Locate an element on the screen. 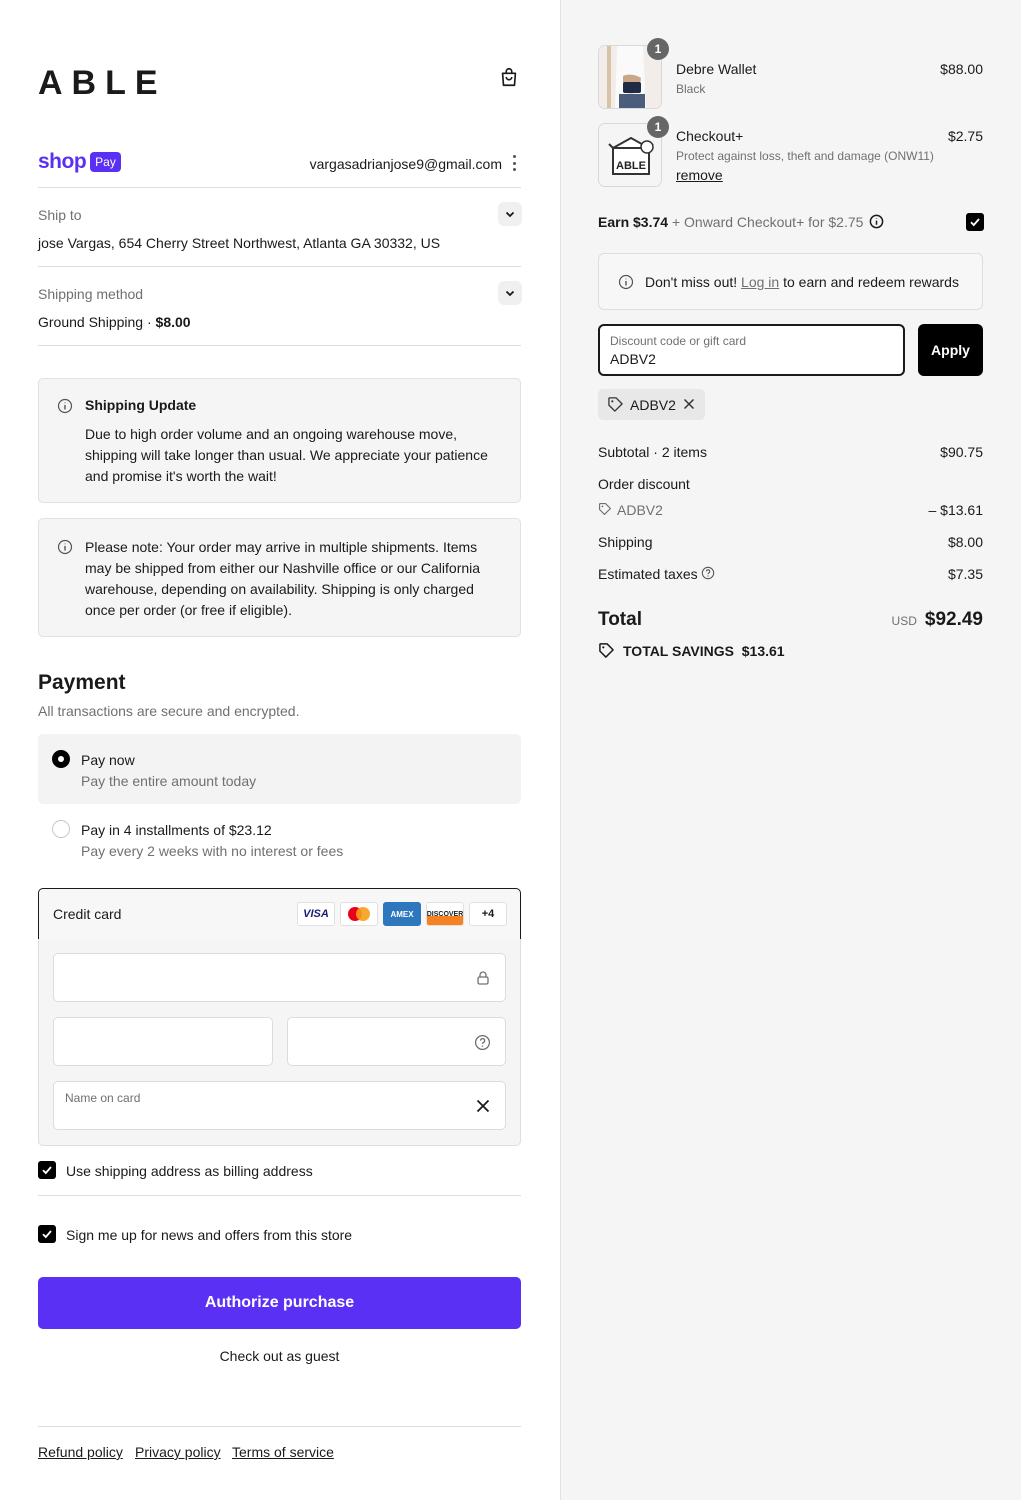  item-name: Checkout+ is located at coordinates (710, 136).